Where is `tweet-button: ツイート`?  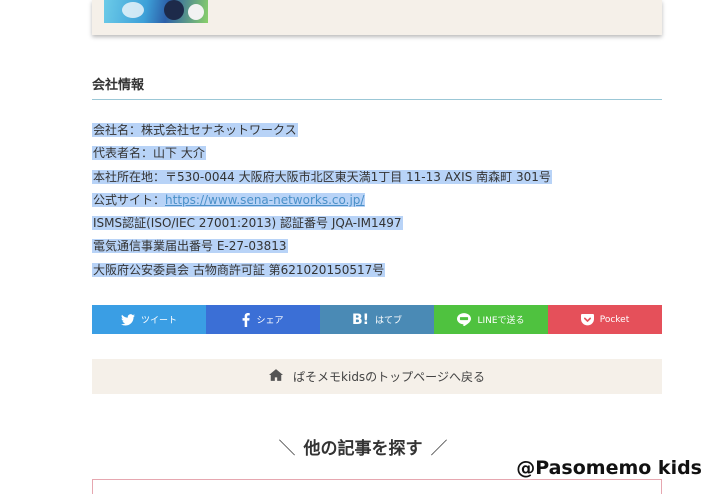
tweet-button: ツイート is located at coordinates (149, 319).